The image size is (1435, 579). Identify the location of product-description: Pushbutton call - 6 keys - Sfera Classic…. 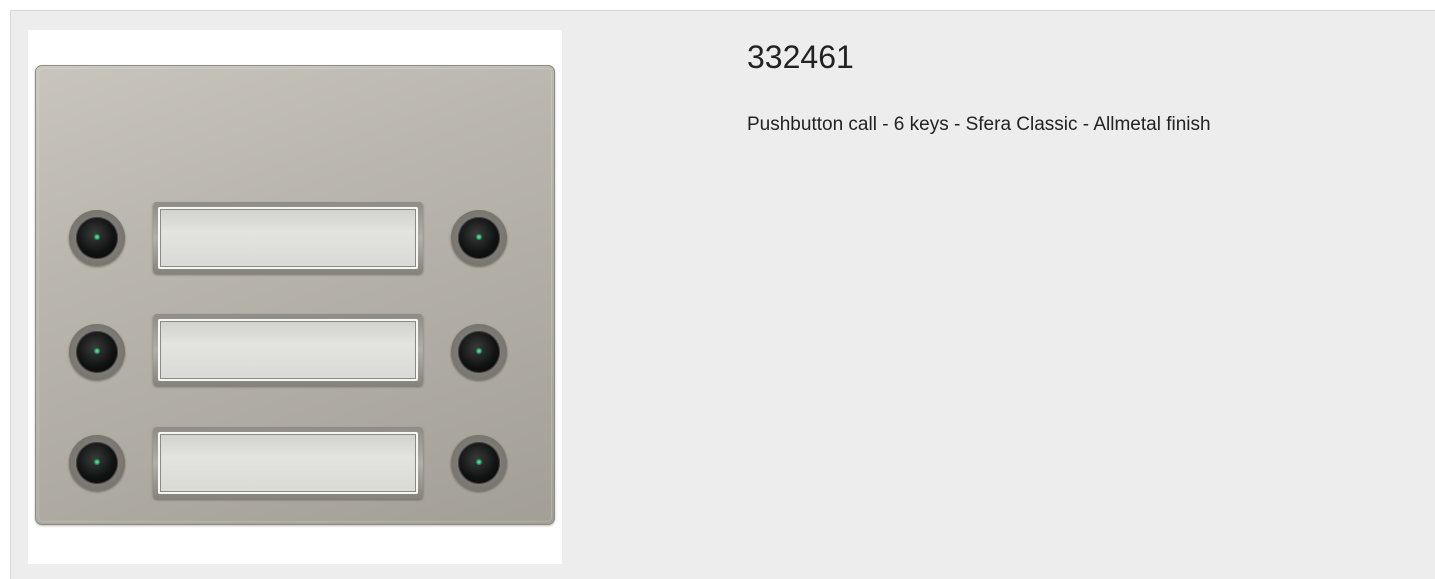
(979, 124).